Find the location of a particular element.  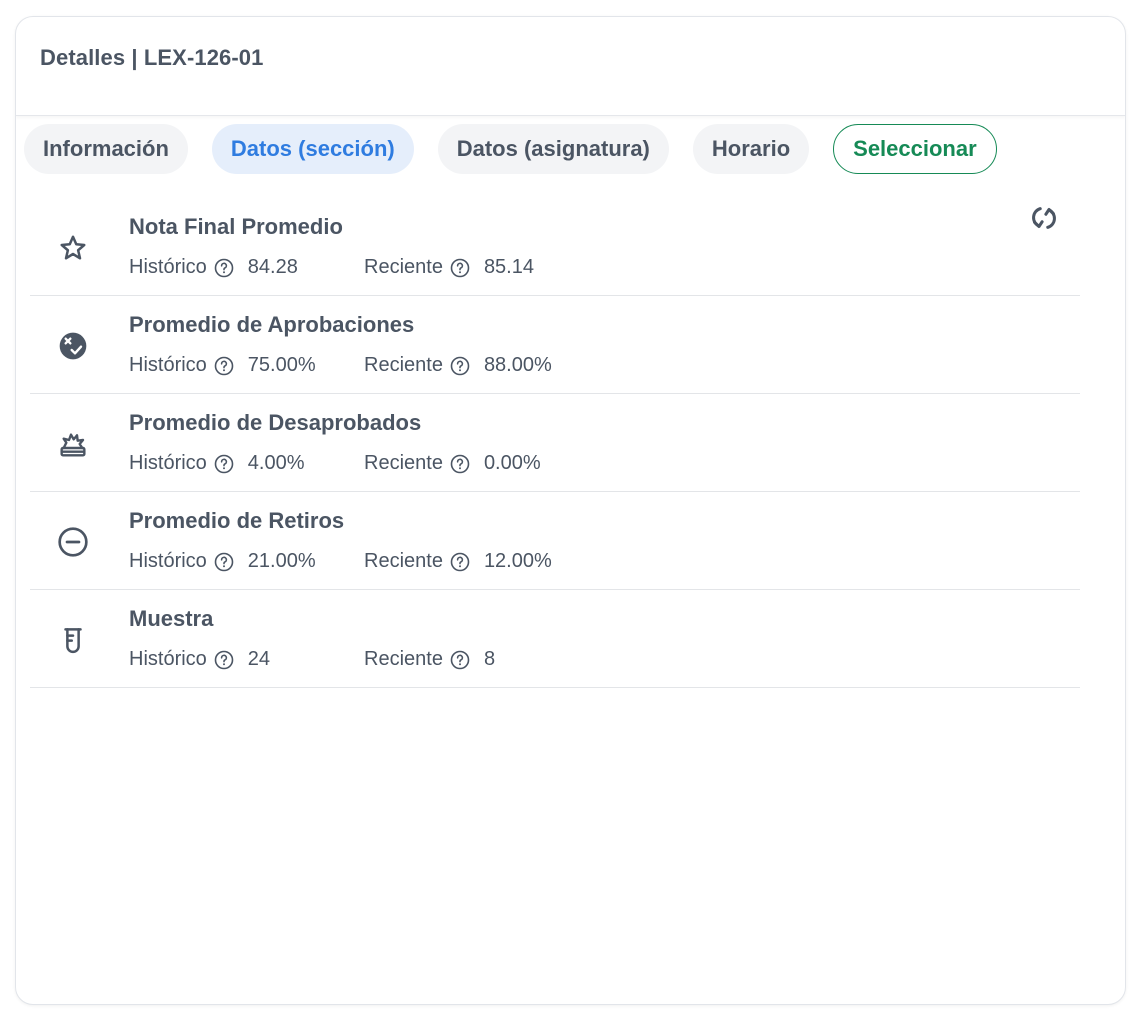

metric-stats: Histórico 4.00% Reciente 0.00% is located at coordinates (335, 463).